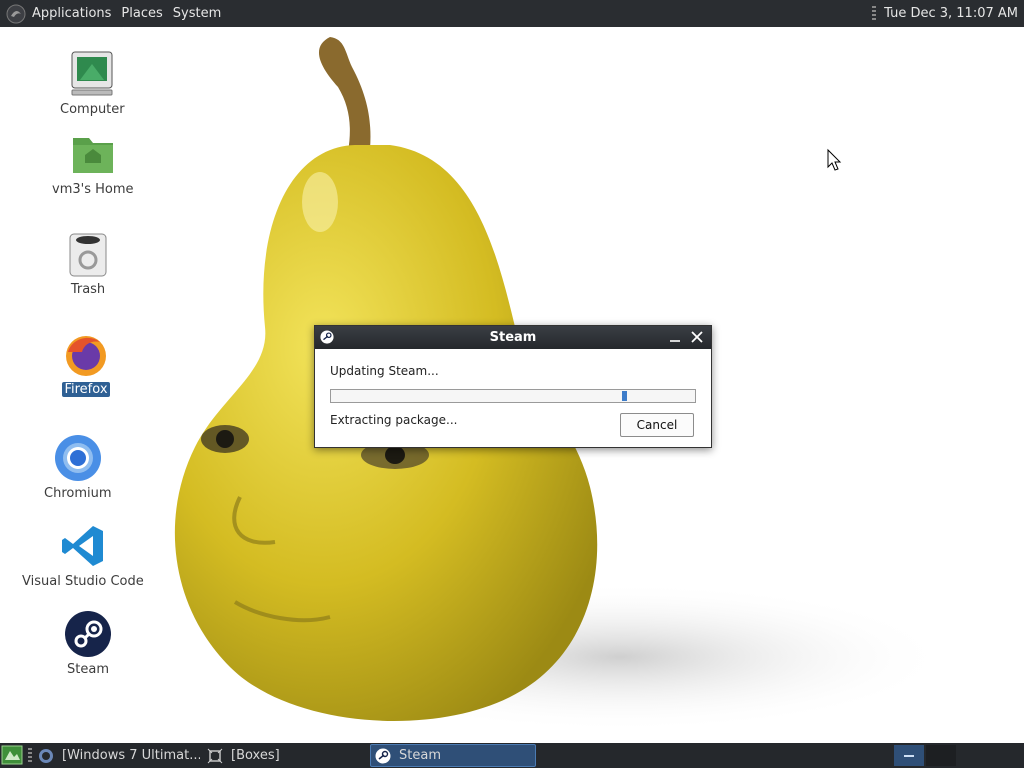 This screenshot has width=1024, height=768. I want to click on firefox-icon, so click(86, 356).